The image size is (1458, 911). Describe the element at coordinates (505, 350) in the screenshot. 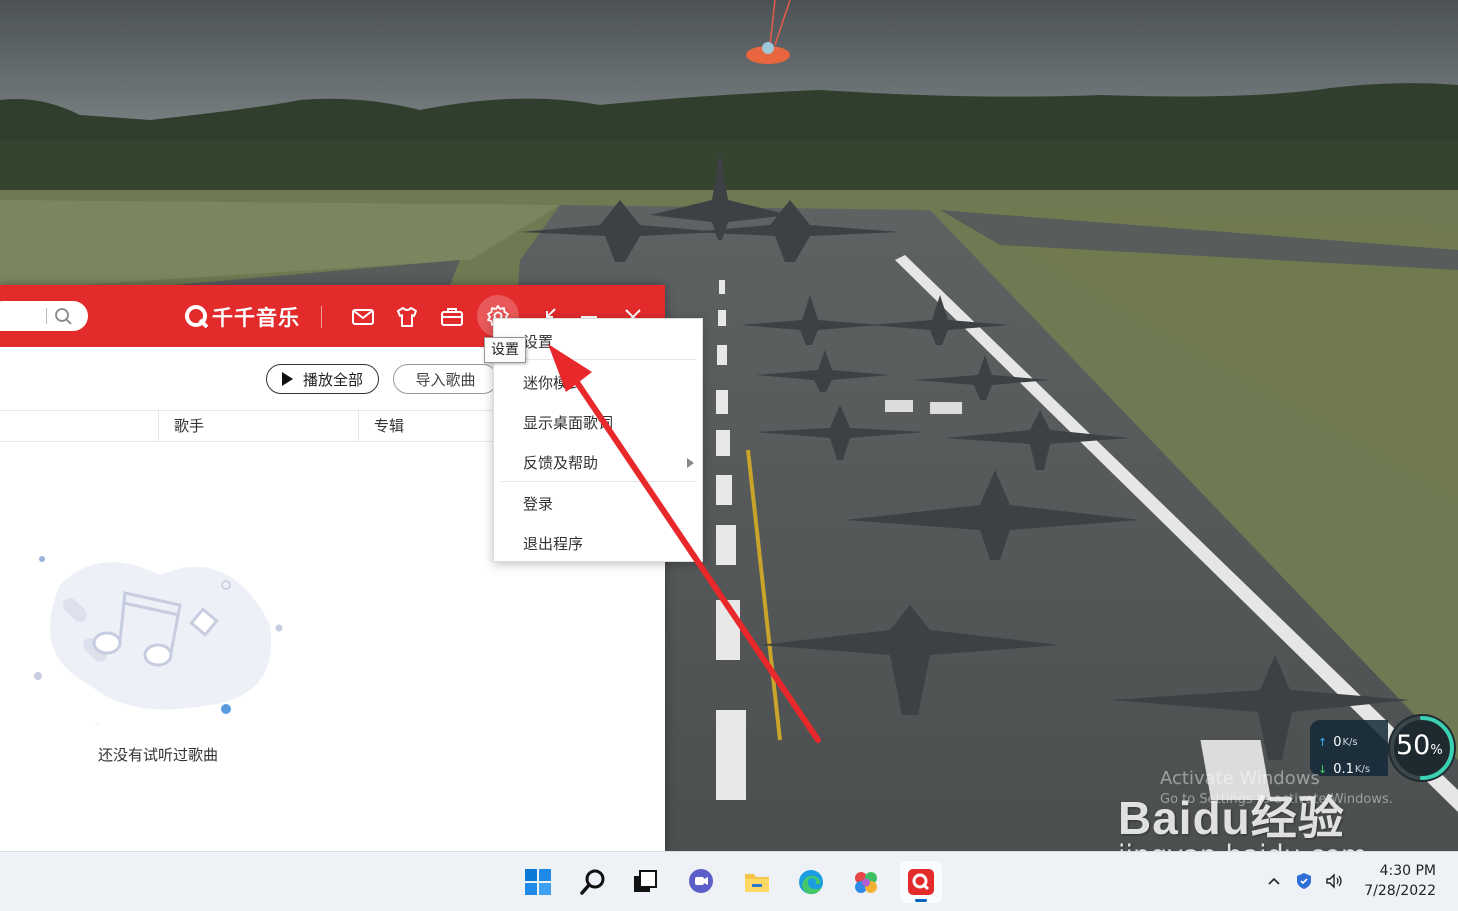

I see `settings-tooltip: 设置` at that location.